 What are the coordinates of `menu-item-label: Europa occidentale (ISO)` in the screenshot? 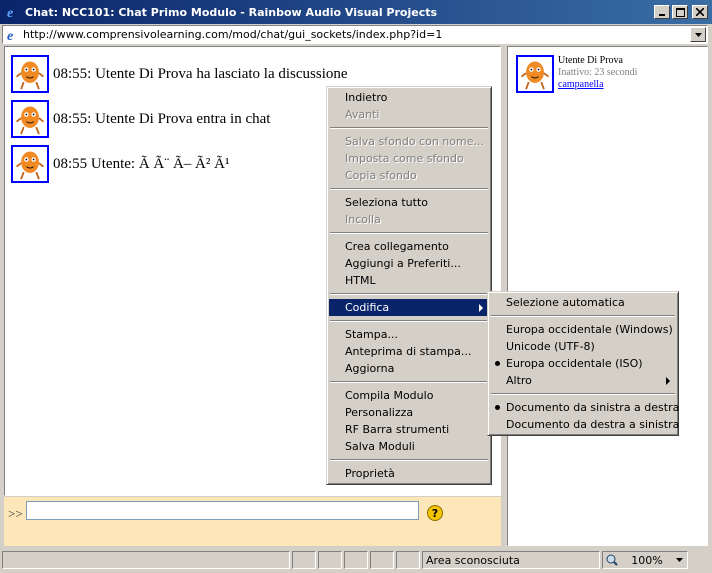 It's located at (574, 363).